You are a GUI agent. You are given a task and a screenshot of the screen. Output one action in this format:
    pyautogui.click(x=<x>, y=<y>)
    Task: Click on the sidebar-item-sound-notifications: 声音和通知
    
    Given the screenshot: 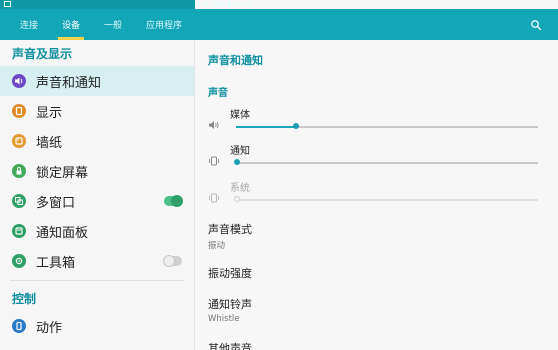 What is the action you would take?
    pyautogui.click(x=97, y=81)
    